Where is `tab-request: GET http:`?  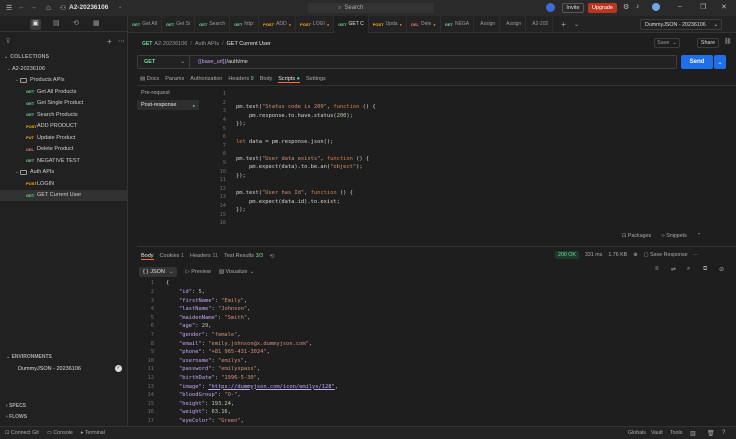
tab-request: GET http: is located at coordinates (245, 24).